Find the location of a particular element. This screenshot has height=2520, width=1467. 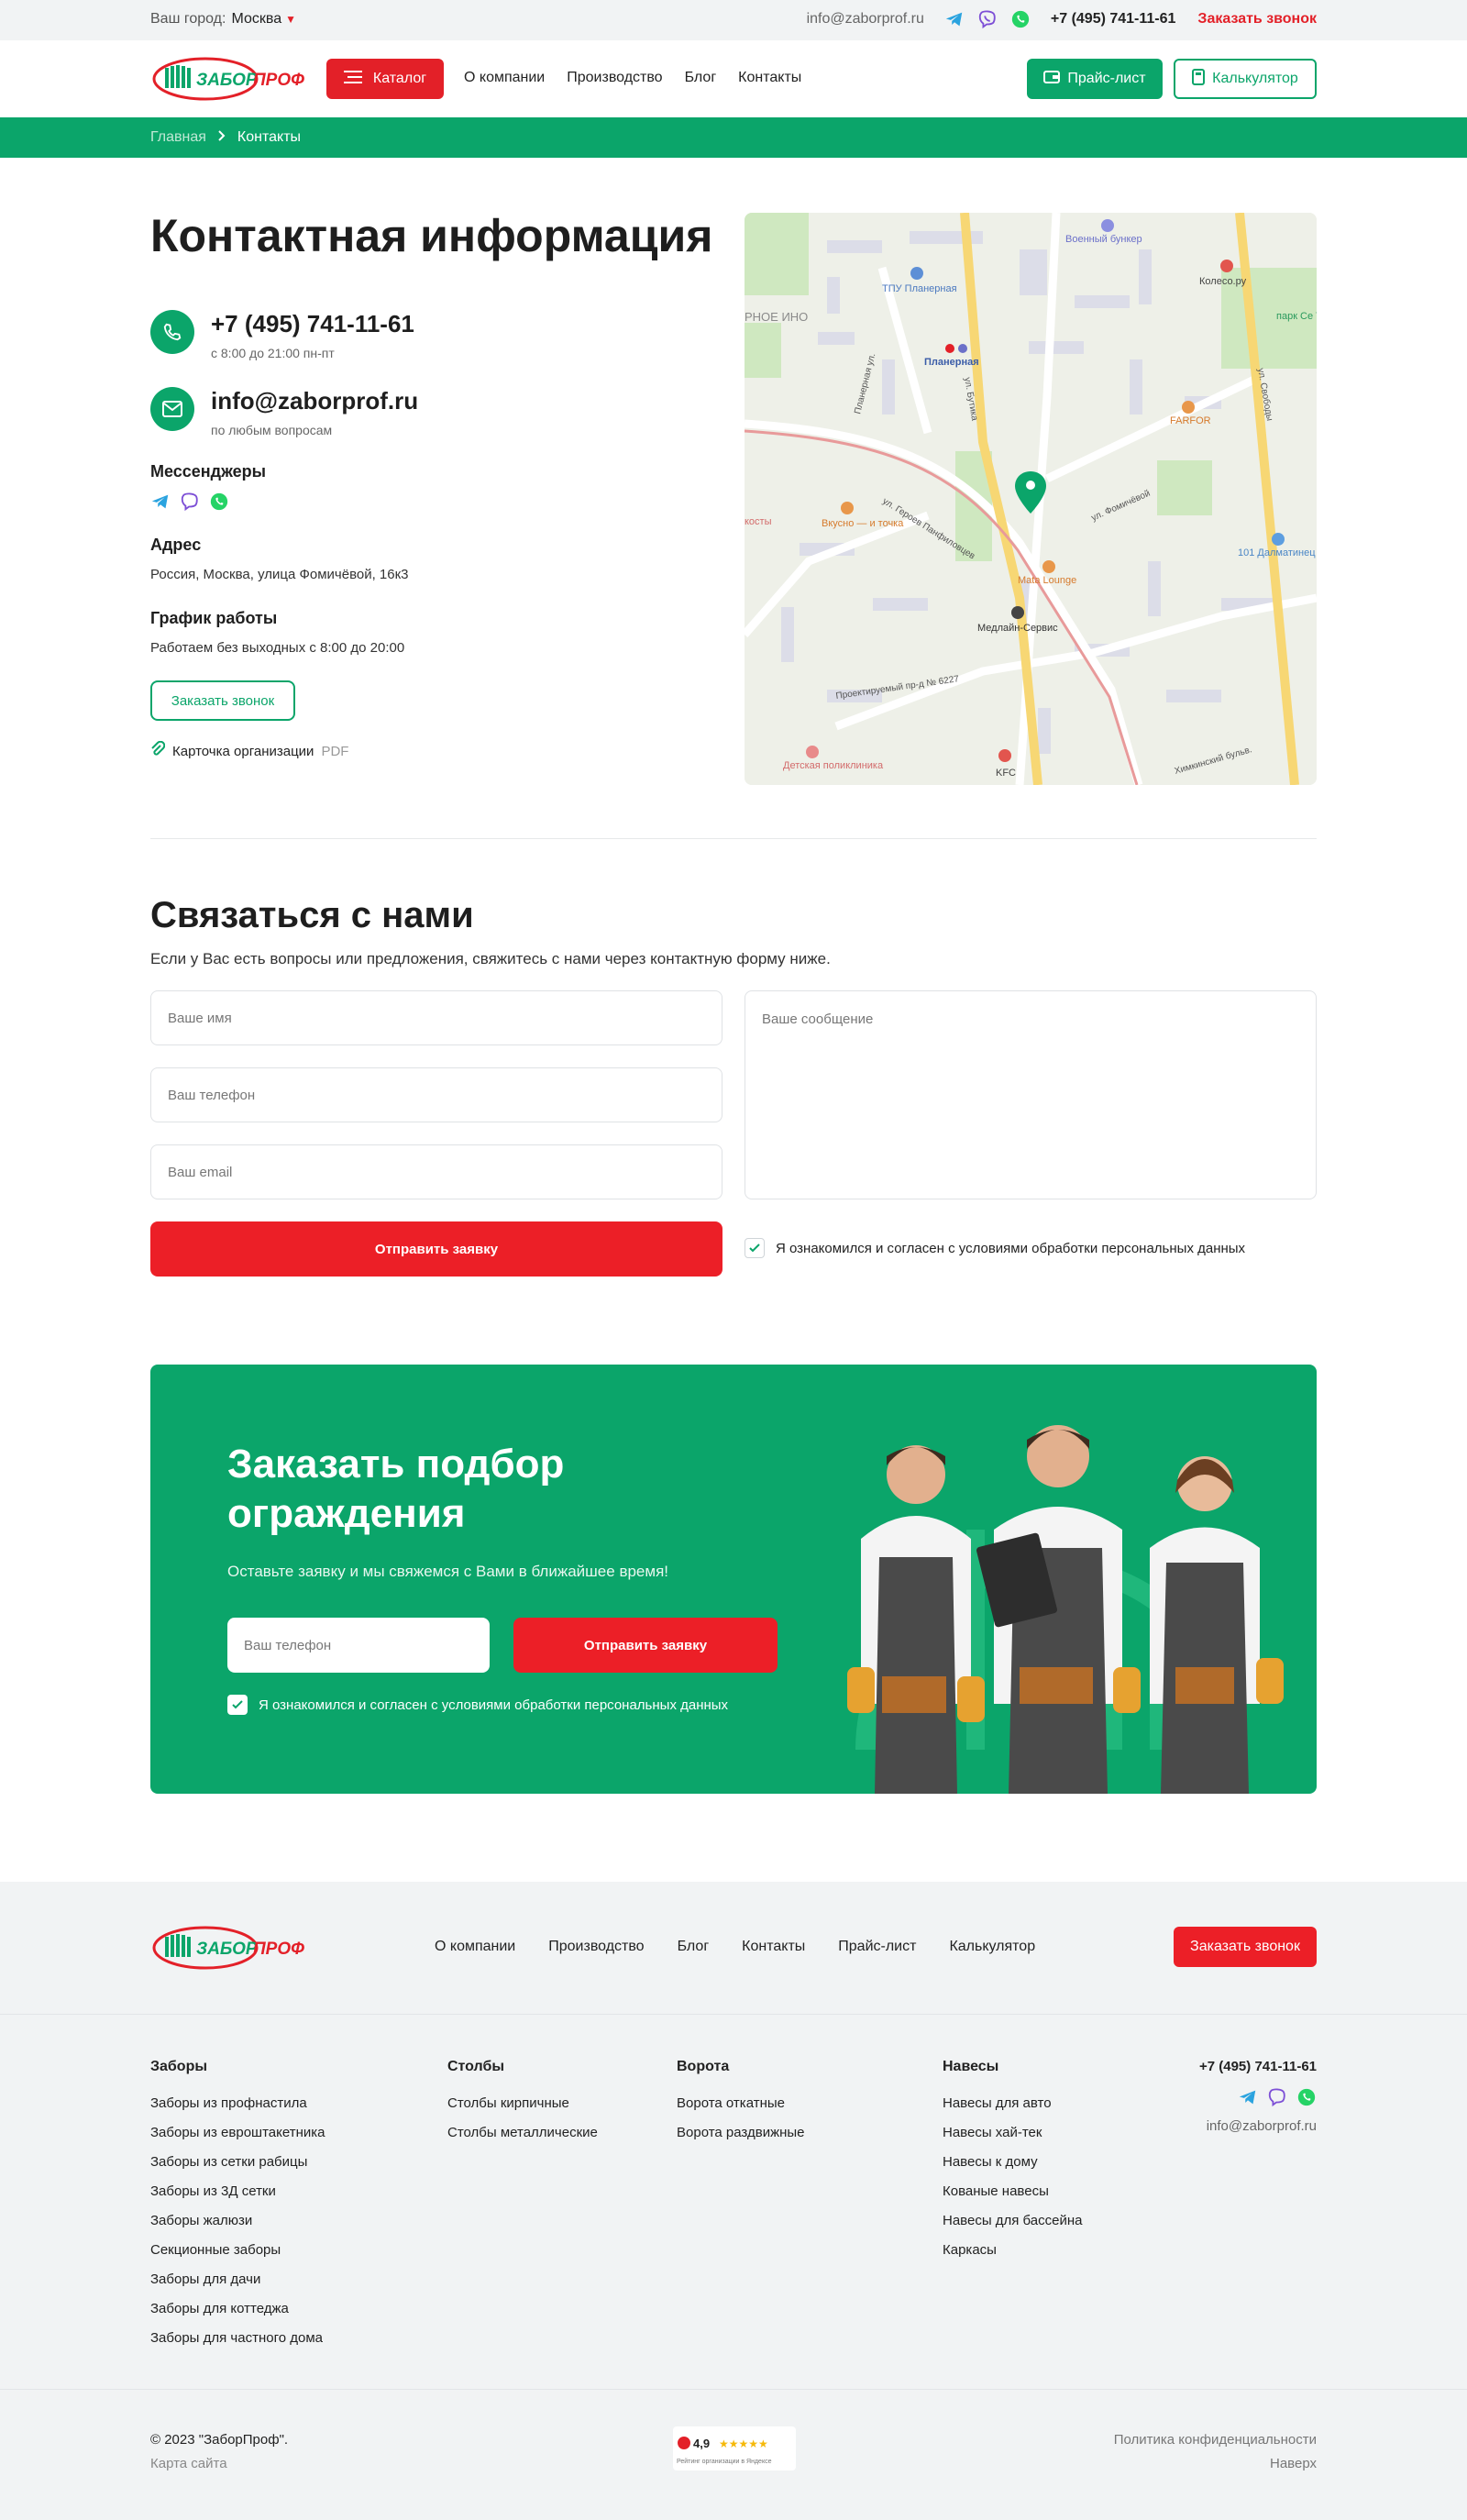

page-title: Контактная информация is located at coordinates (431, 235).